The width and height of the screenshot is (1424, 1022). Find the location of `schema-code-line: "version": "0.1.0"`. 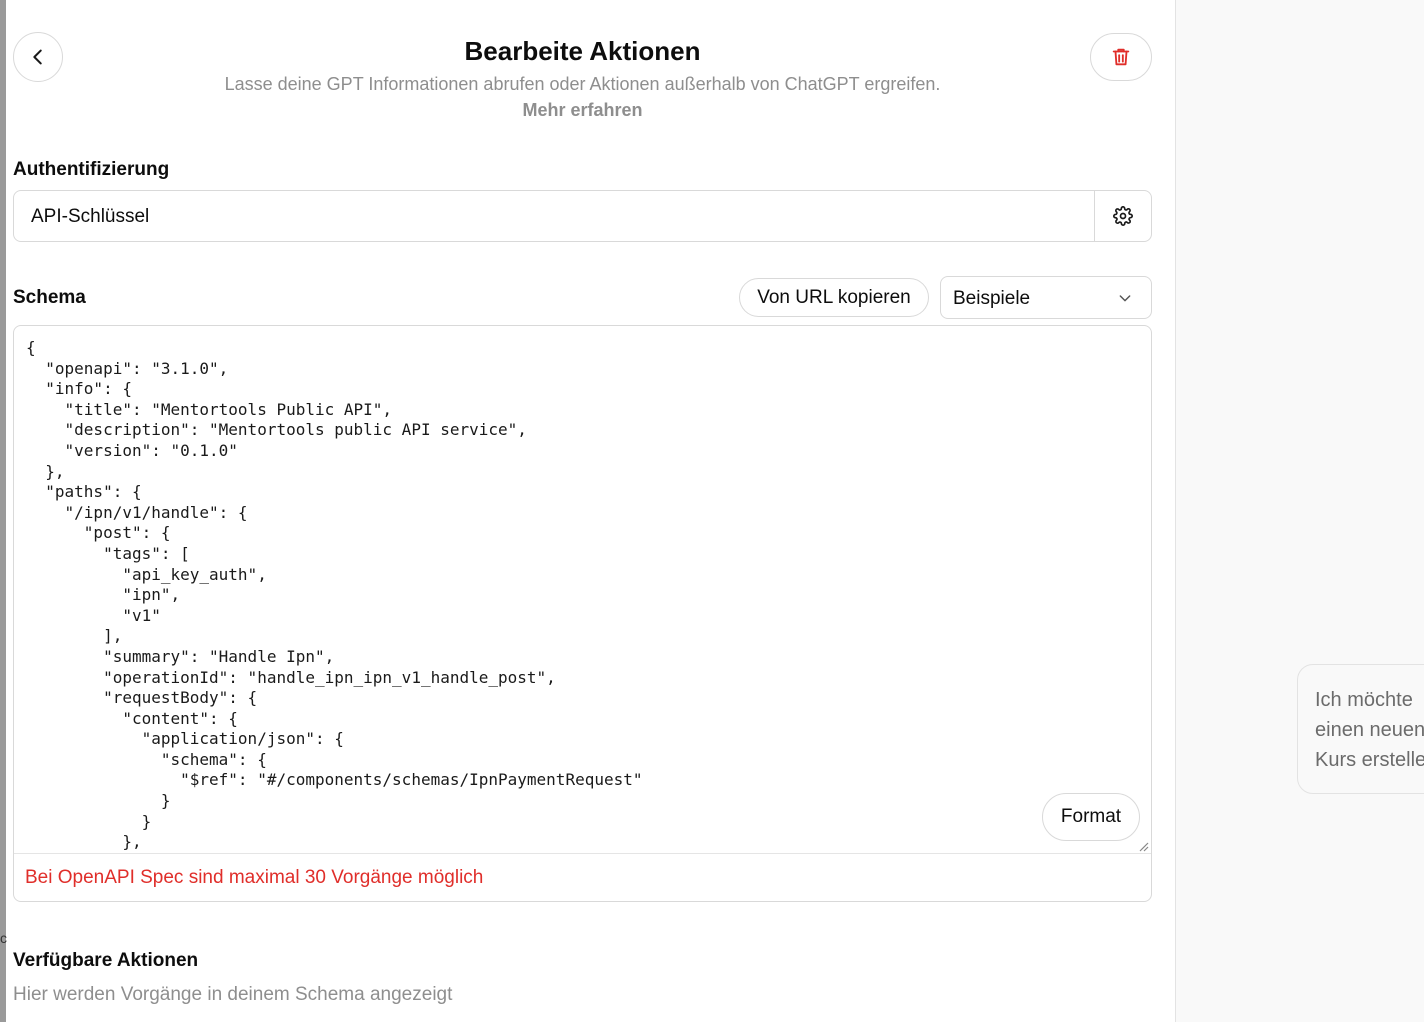

schema-code-line: "version": "0.1.0" is located at coordinates (132, 450).